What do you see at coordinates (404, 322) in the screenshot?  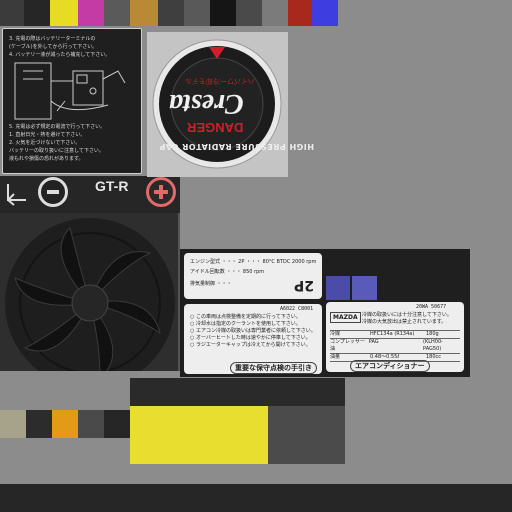 I see `aircon-line: 冷媒の大気放出は禁止されています。` at bounding box center [404, 322].